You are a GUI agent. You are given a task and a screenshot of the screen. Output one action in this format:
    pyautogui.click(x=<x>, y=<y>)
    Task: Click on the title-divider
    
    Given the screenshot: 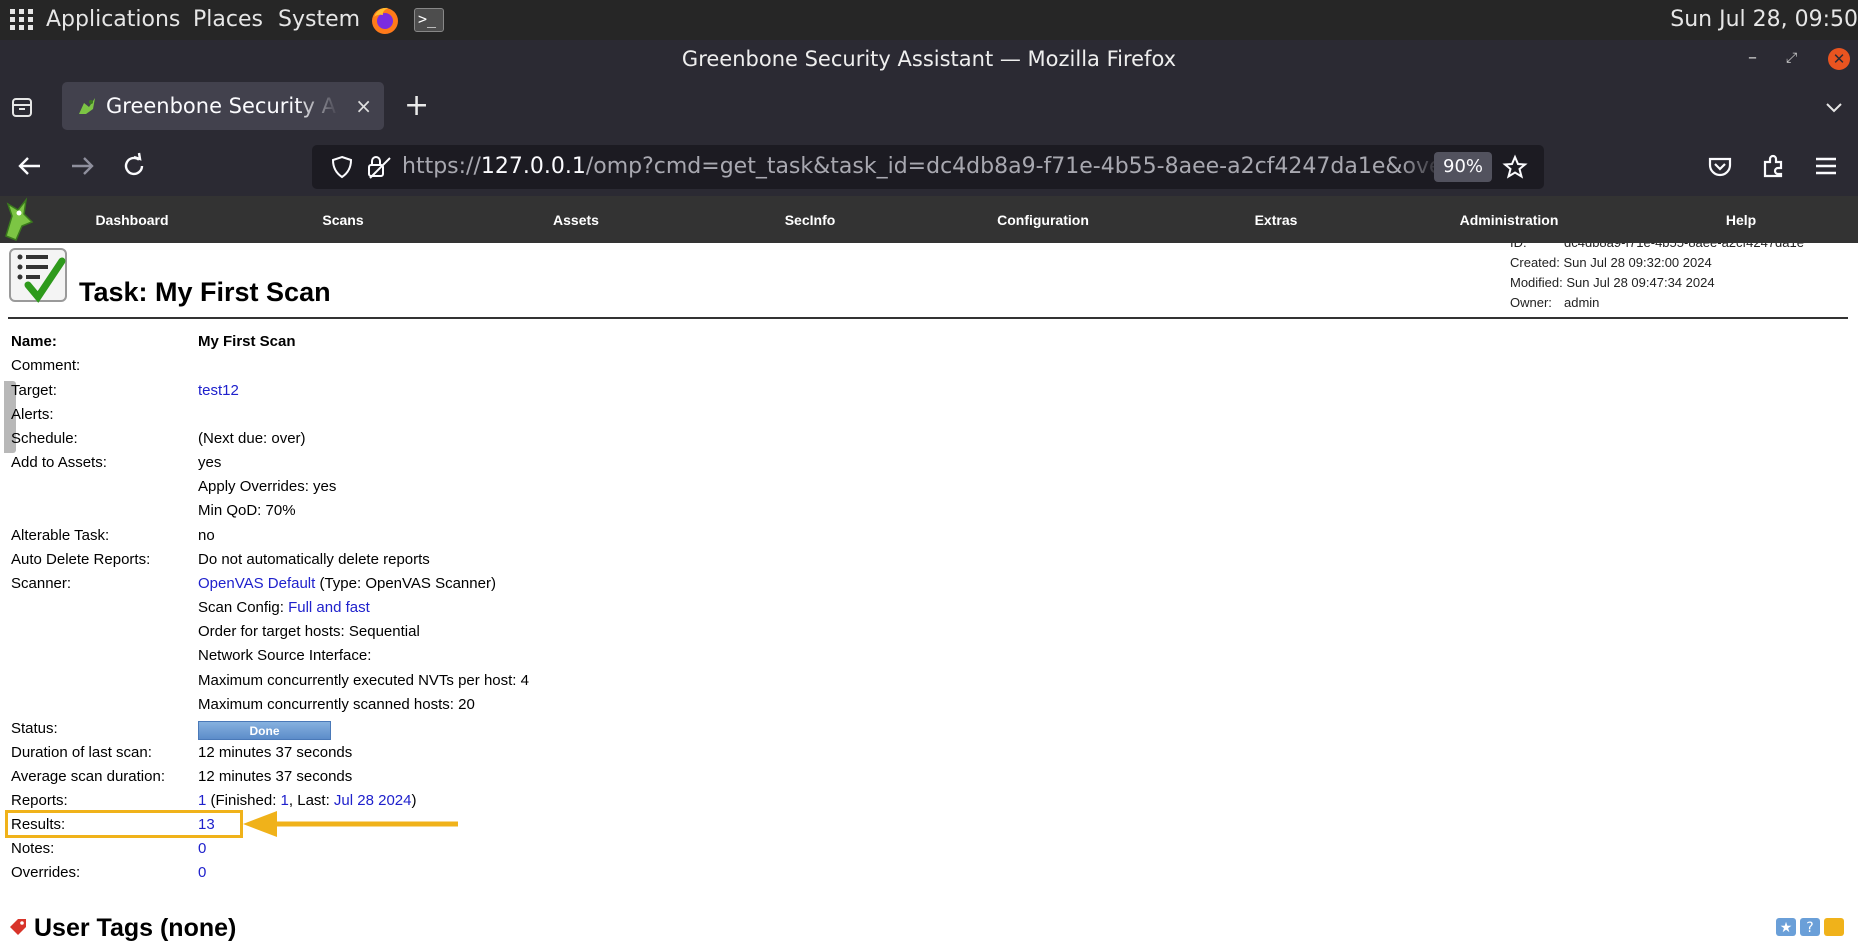 What is the action you would take?
    pyautogui.click(x=928, y=318)
    